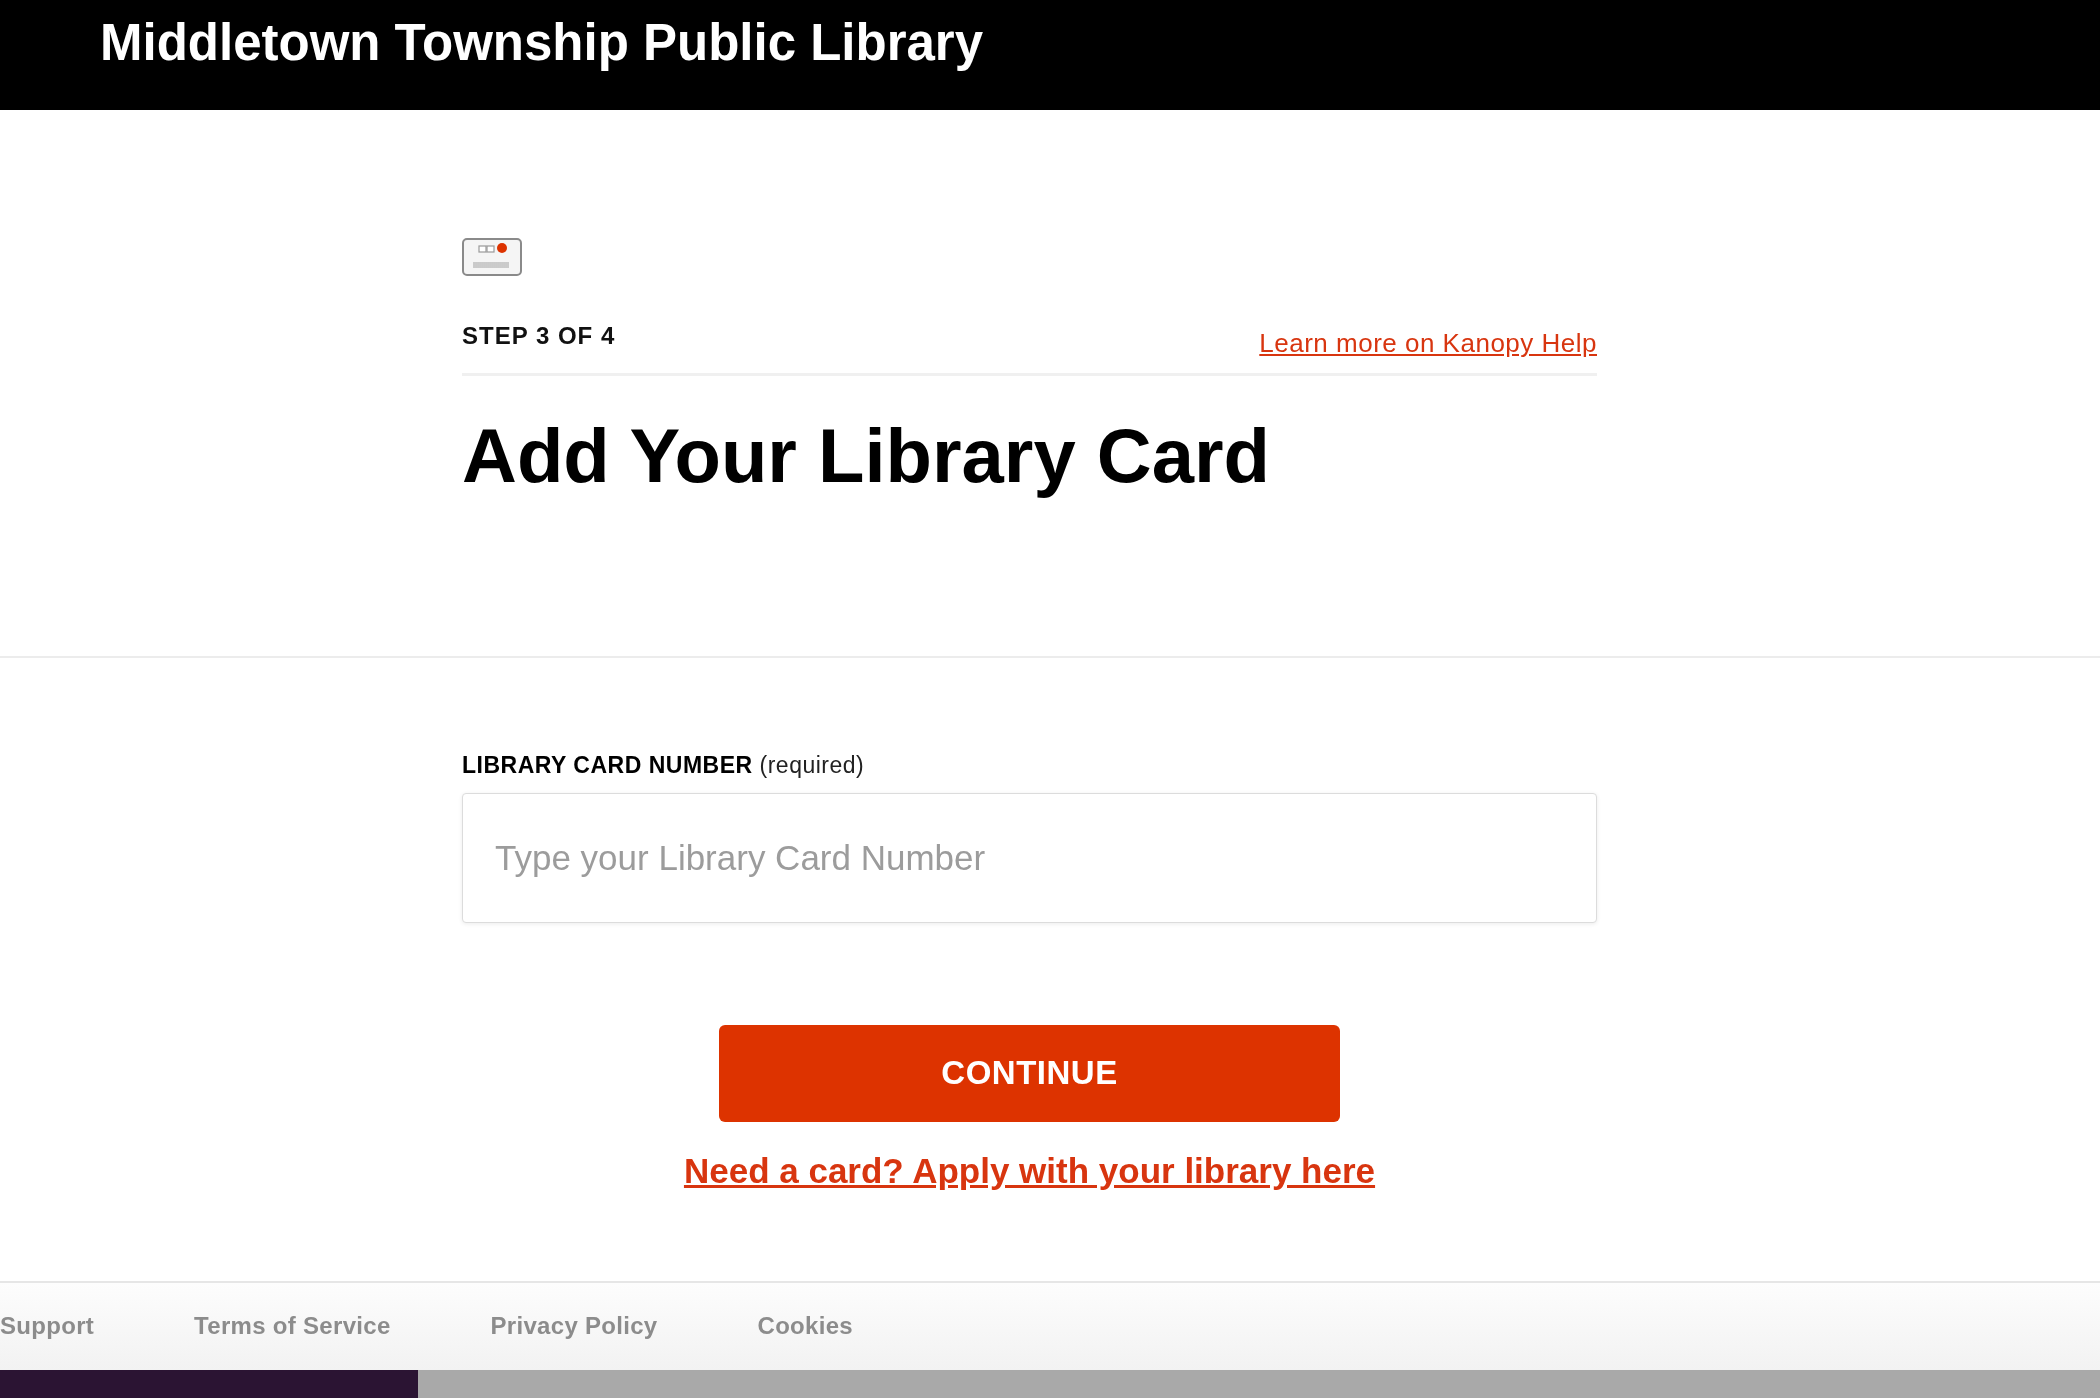 Image resolution: width=2100 pixels, height=1400 pixels. I want to click on continue-button: CONTINUE, so click(1029, 1073).